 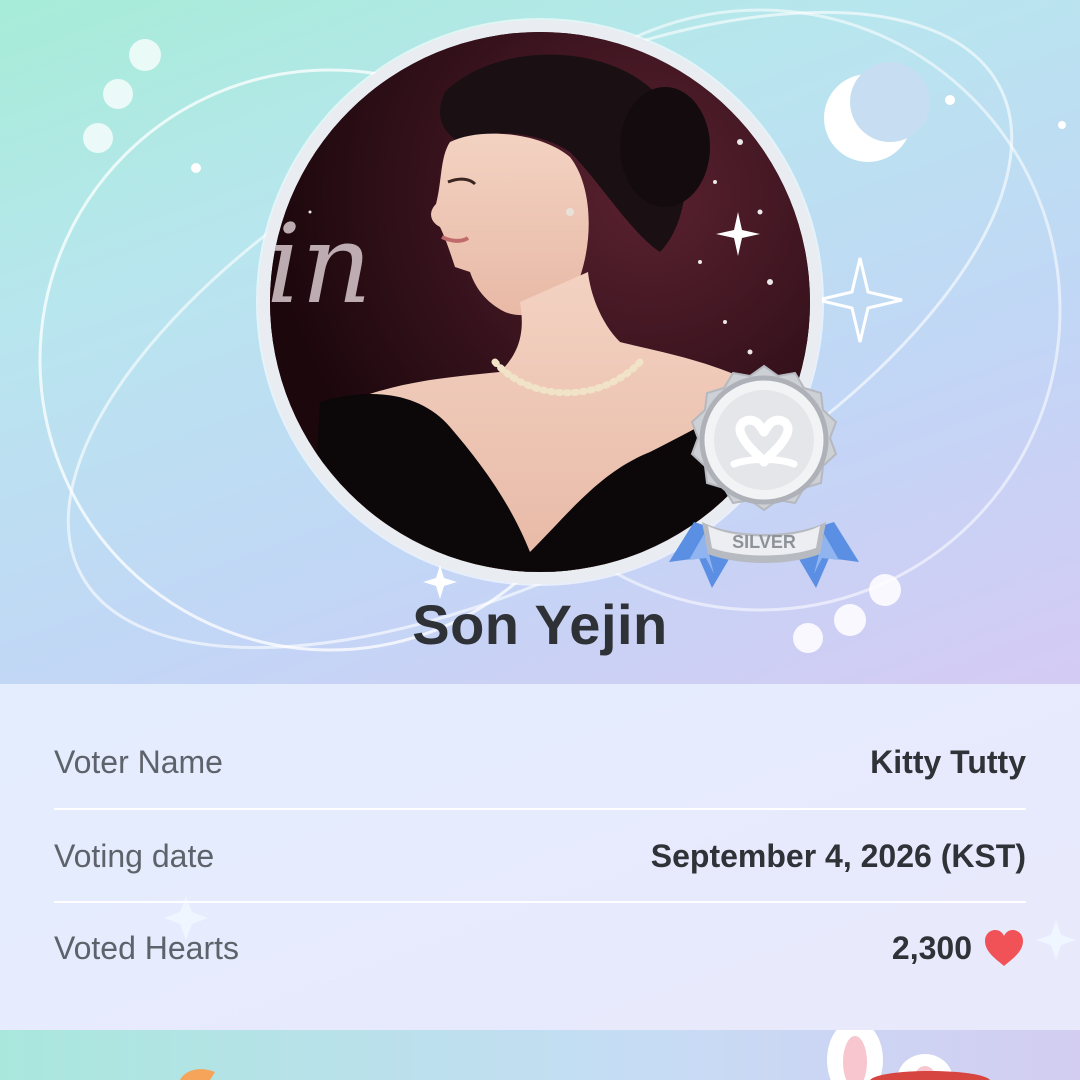 I want to click on sparkle-icon, so click(x=860, y=300).